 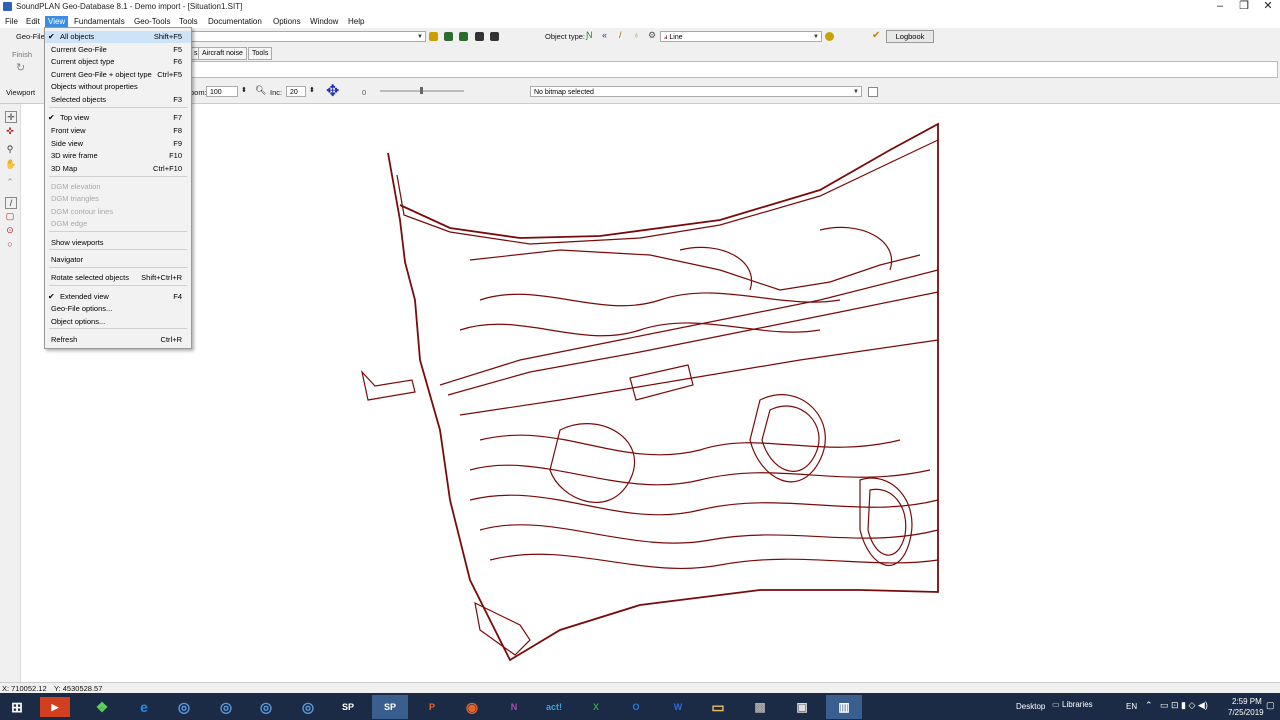 I want to click on menu-view: View, so click(x=57, y=21).